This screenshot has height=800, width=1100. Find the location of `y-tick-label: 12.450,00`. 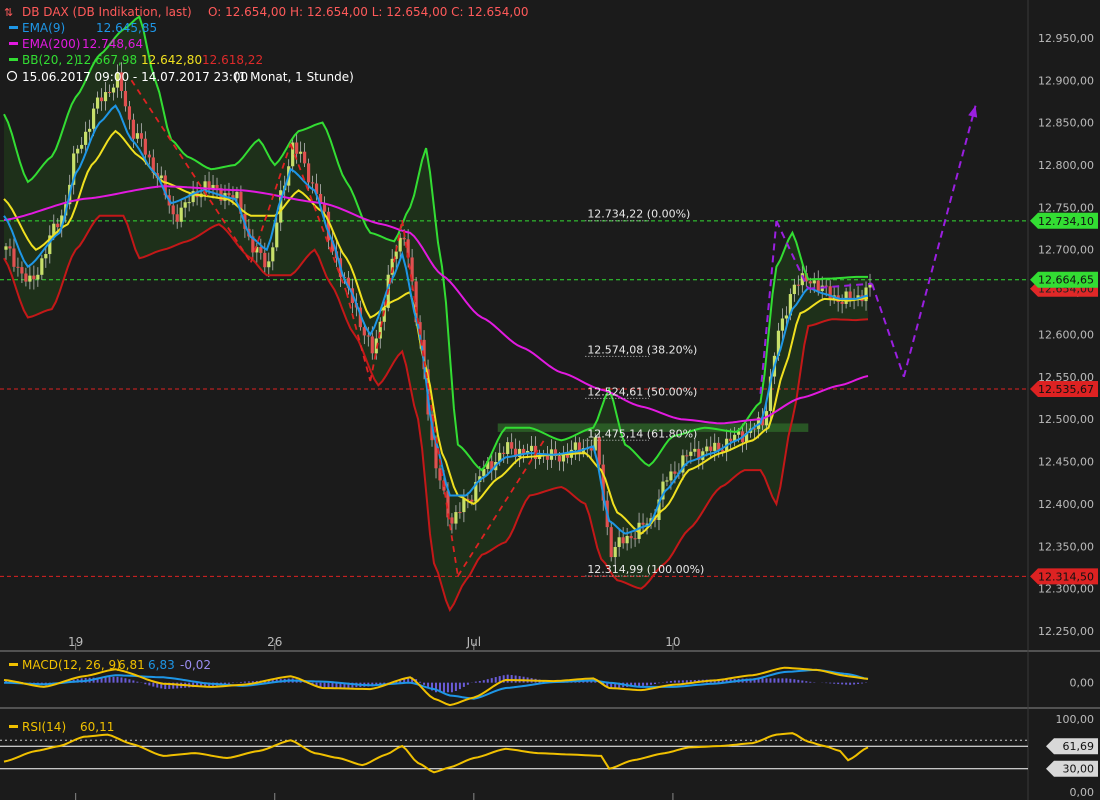

y-tick-label: 12.450,00 is located at coordinates (1066, 462).